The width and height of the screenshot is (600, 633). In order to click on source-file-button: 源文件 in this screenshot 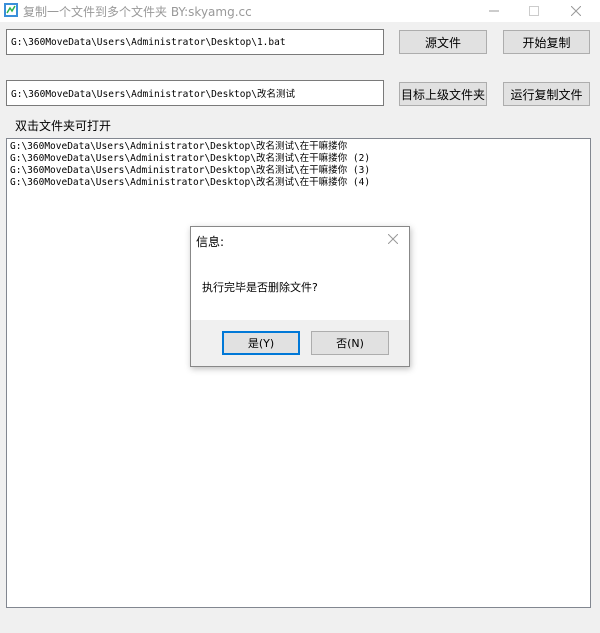, I will do `click(443, 42)`.